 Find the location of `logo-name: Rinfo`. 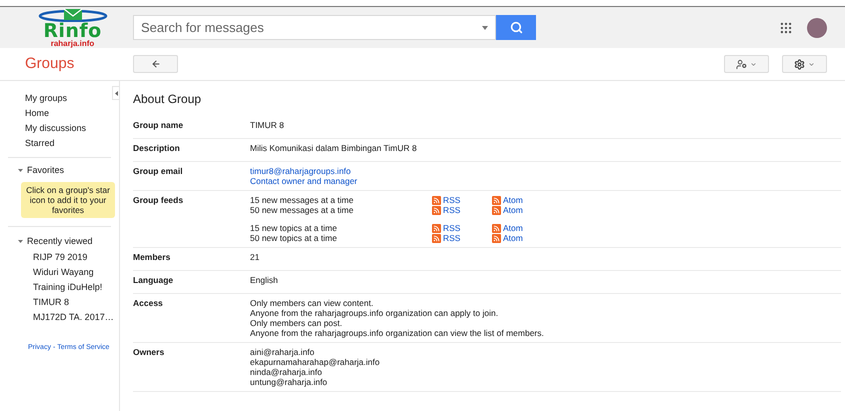

logo-name: Rinfo is located at coordinates (72, 31).